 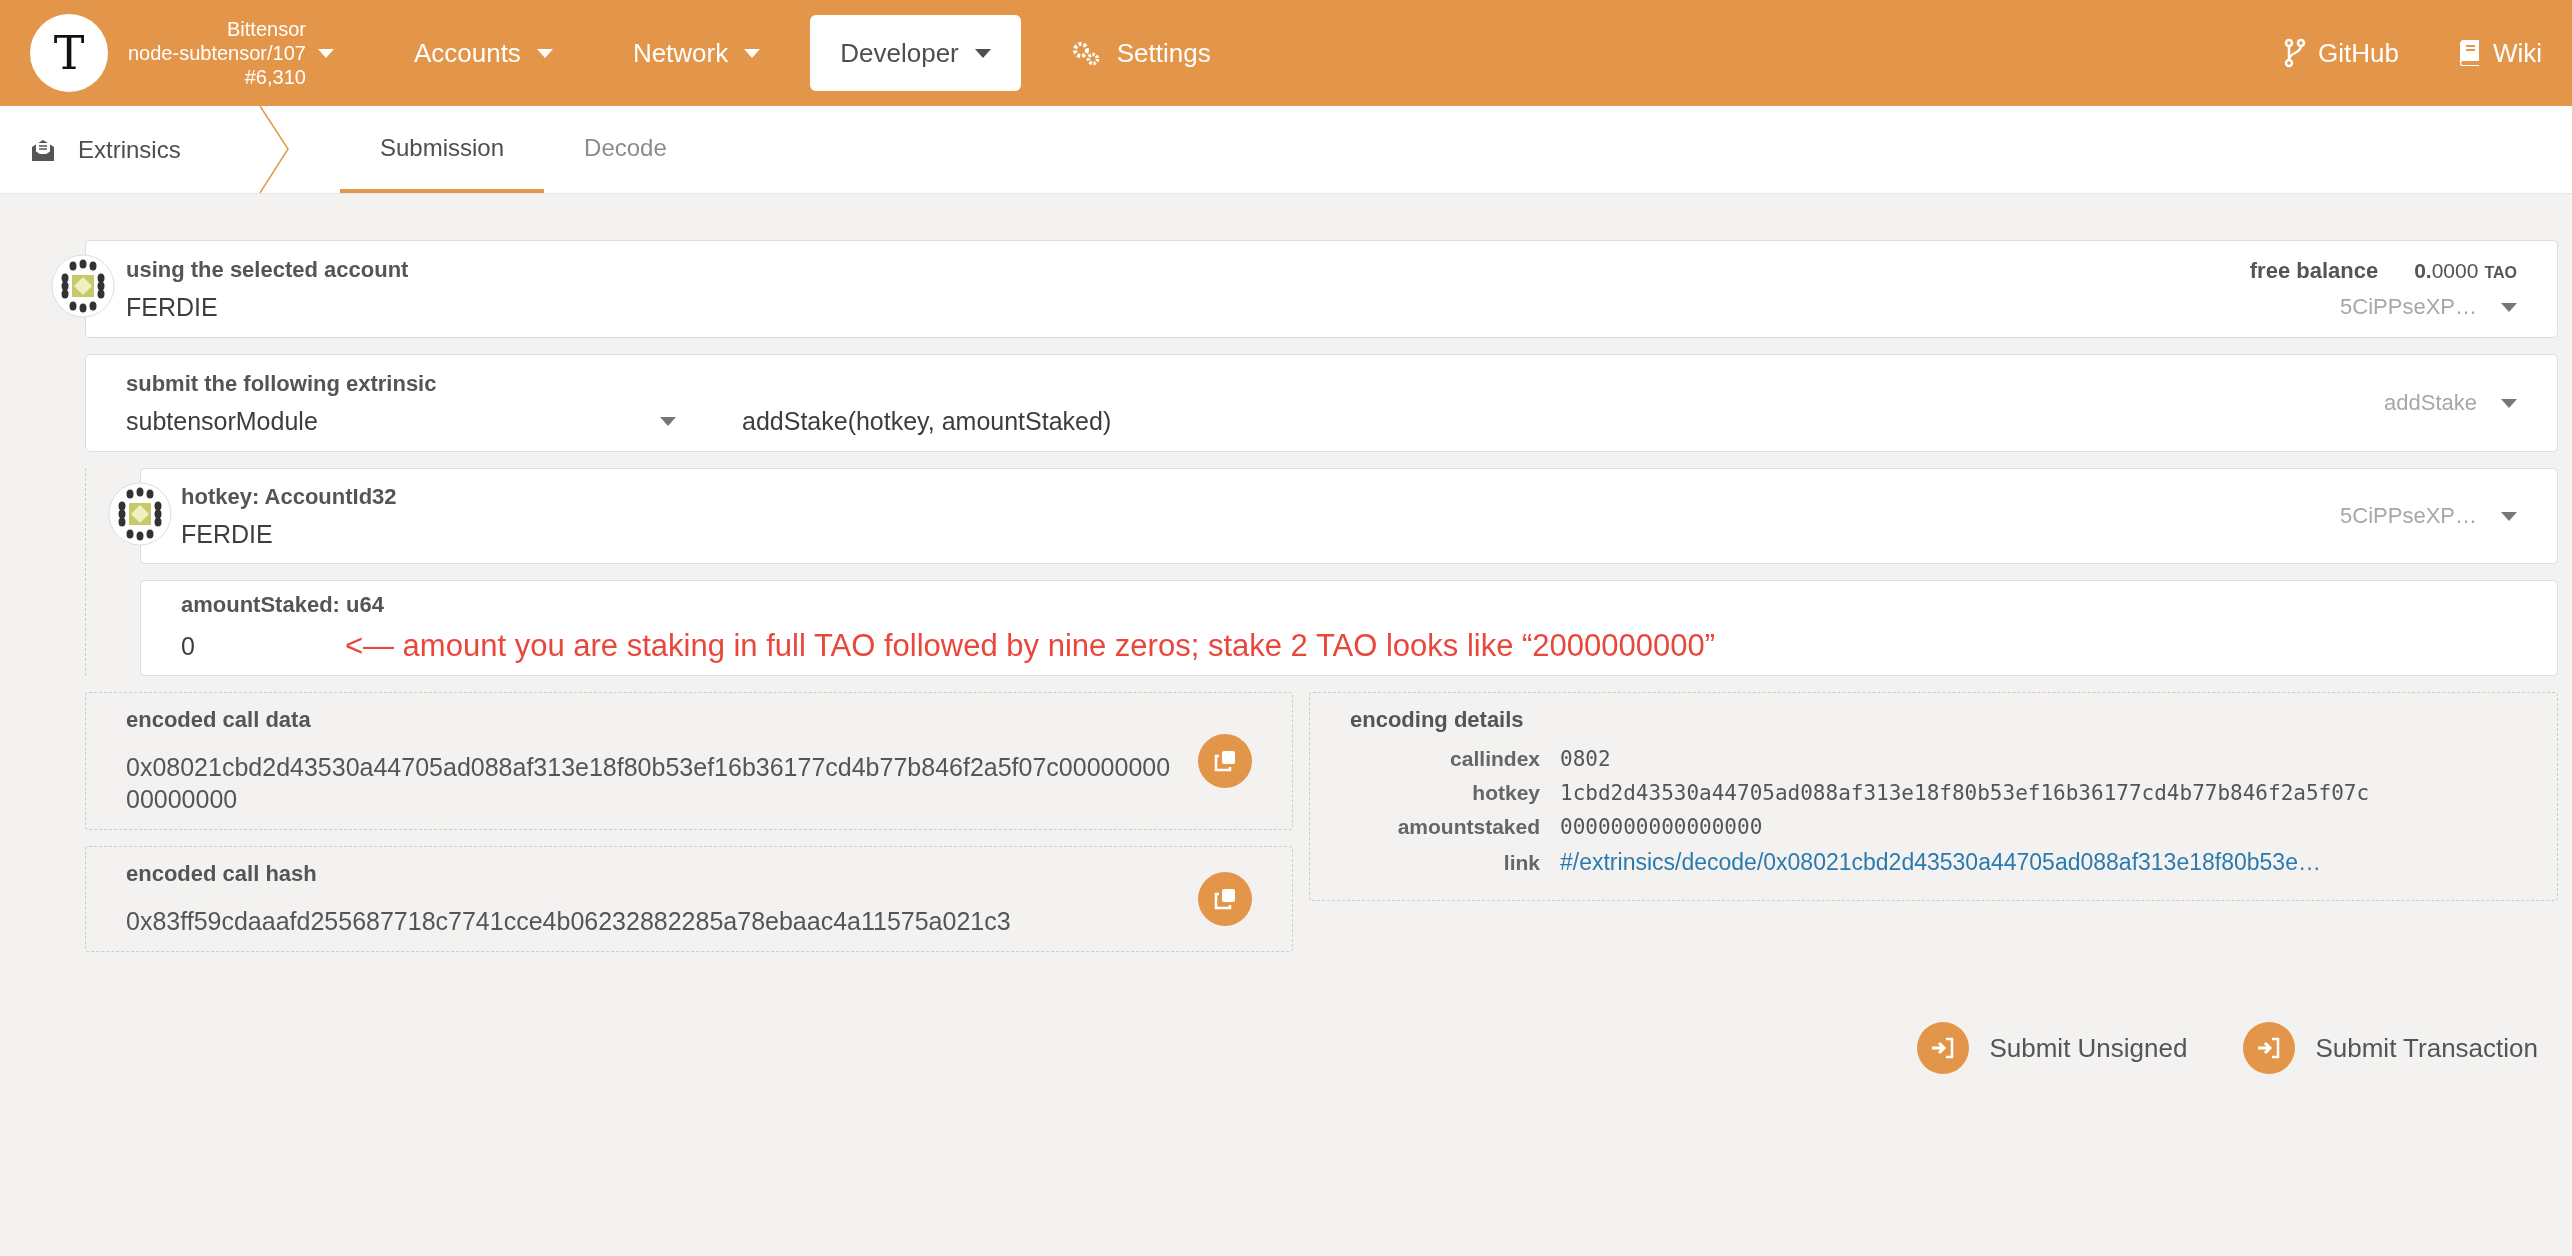 I want to click on nav-menu: Settings, so click(x=1140, y=53).